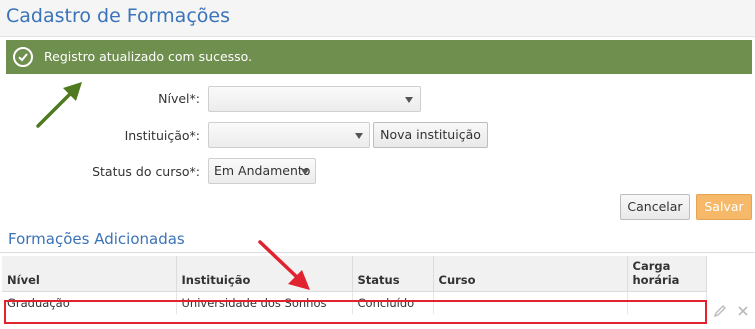  What do you see at coordinates (148, 56) in the screenshot?
I see `alert-message: Registro atualizado com sucesso.` at bounding box center [148, 56].